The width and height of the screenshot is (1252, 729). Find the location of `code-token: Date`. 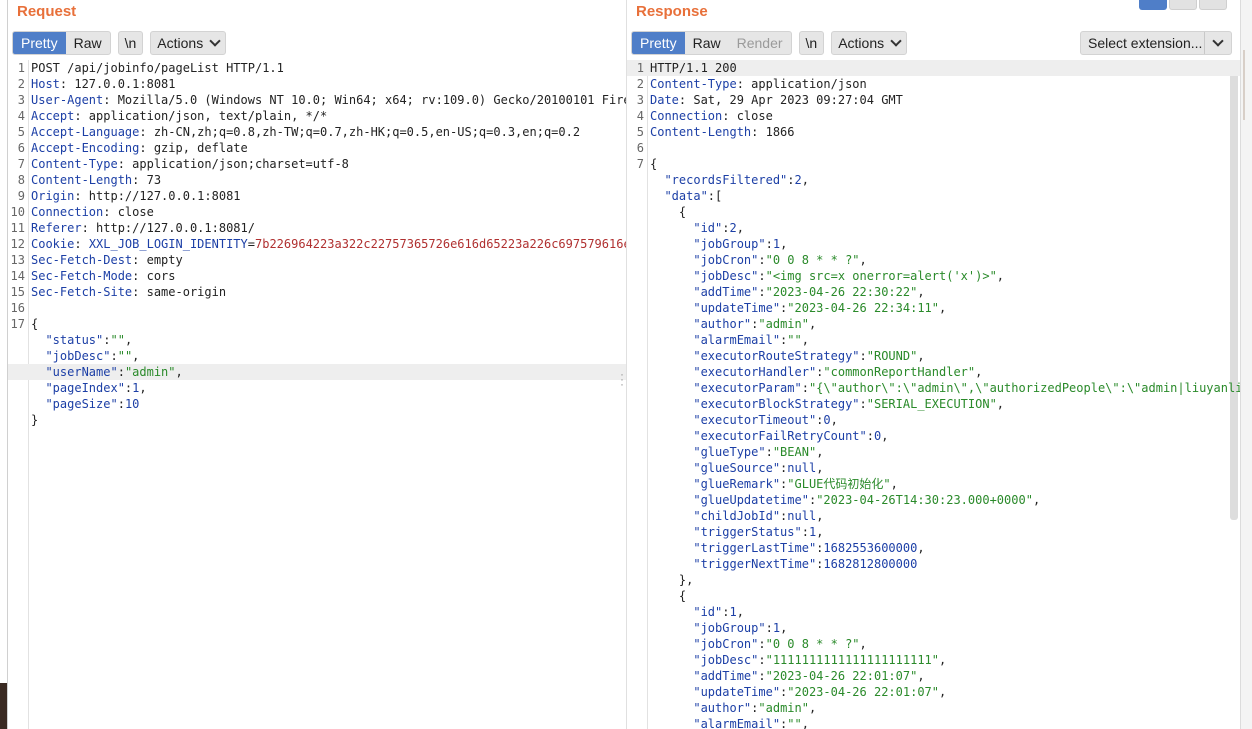

code-token: Date is located at coordinates (664, 100).